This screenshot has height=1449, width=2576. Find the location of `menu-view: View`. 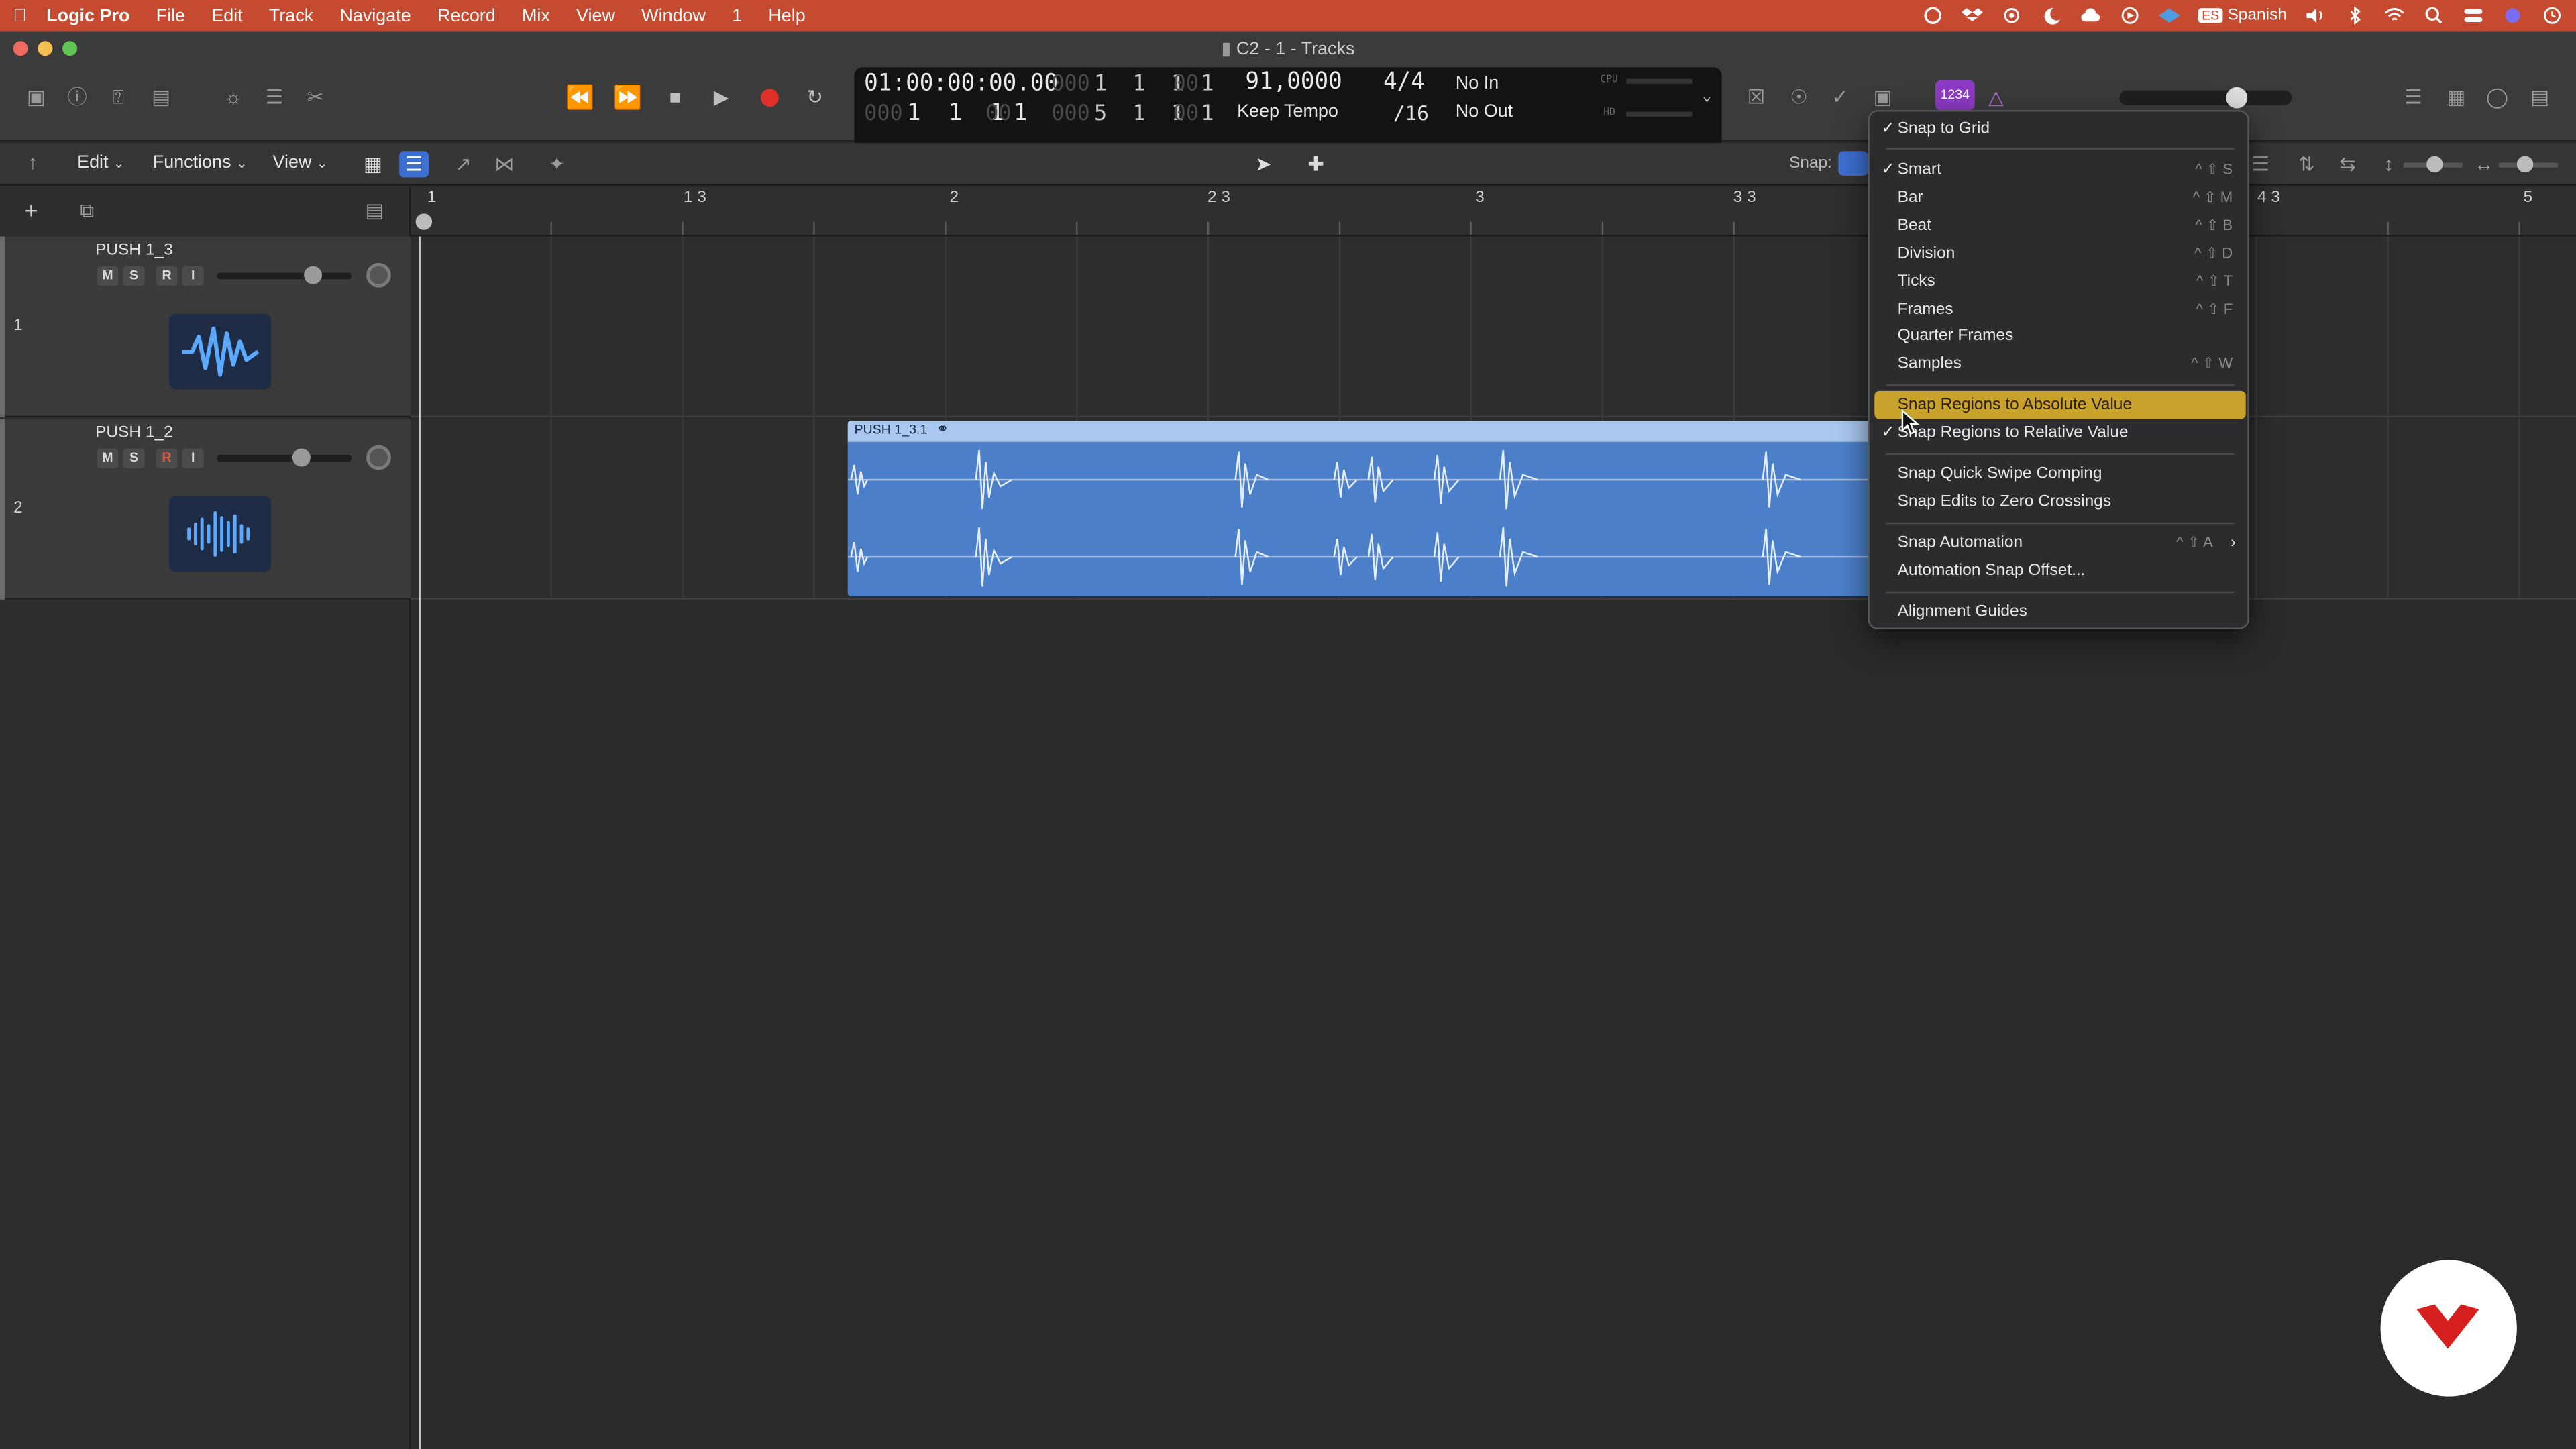

menu-view: View is located at coordinates (595, 15).